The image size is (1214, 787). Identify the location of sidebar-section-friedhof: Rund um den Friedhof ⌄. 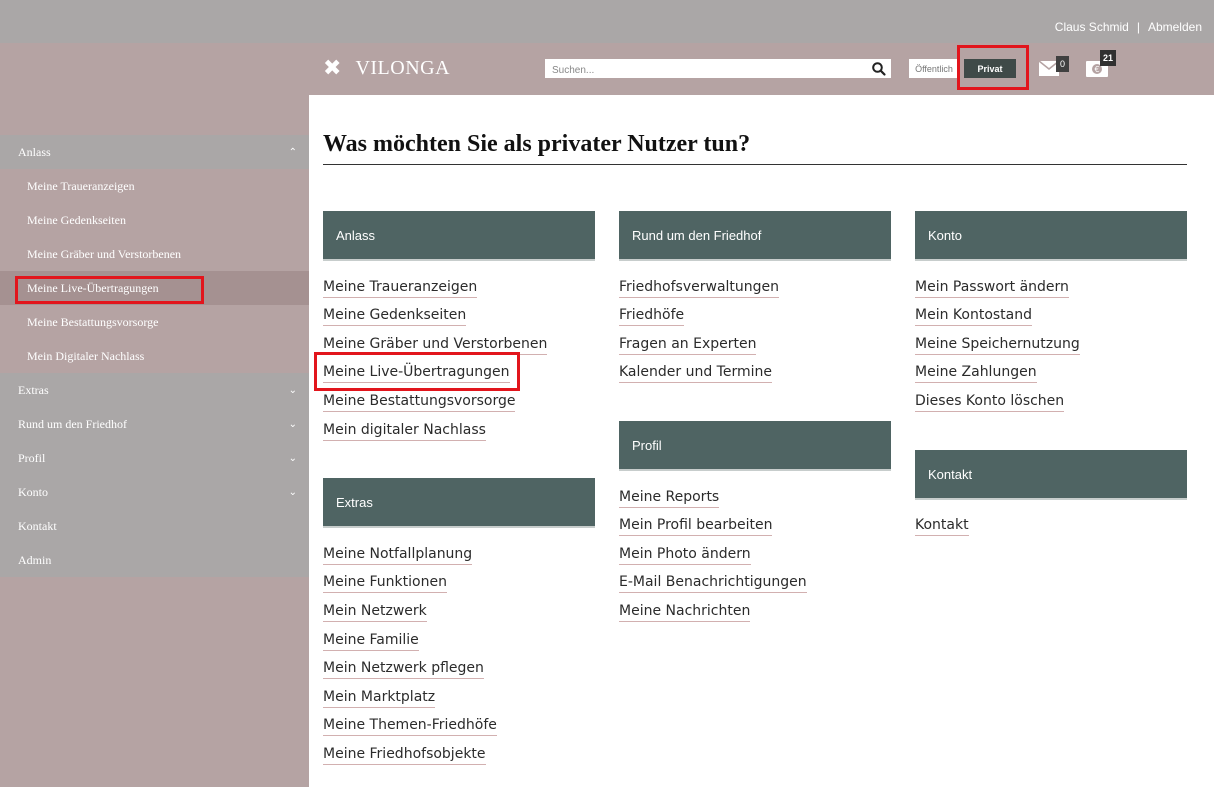
(154, 424).